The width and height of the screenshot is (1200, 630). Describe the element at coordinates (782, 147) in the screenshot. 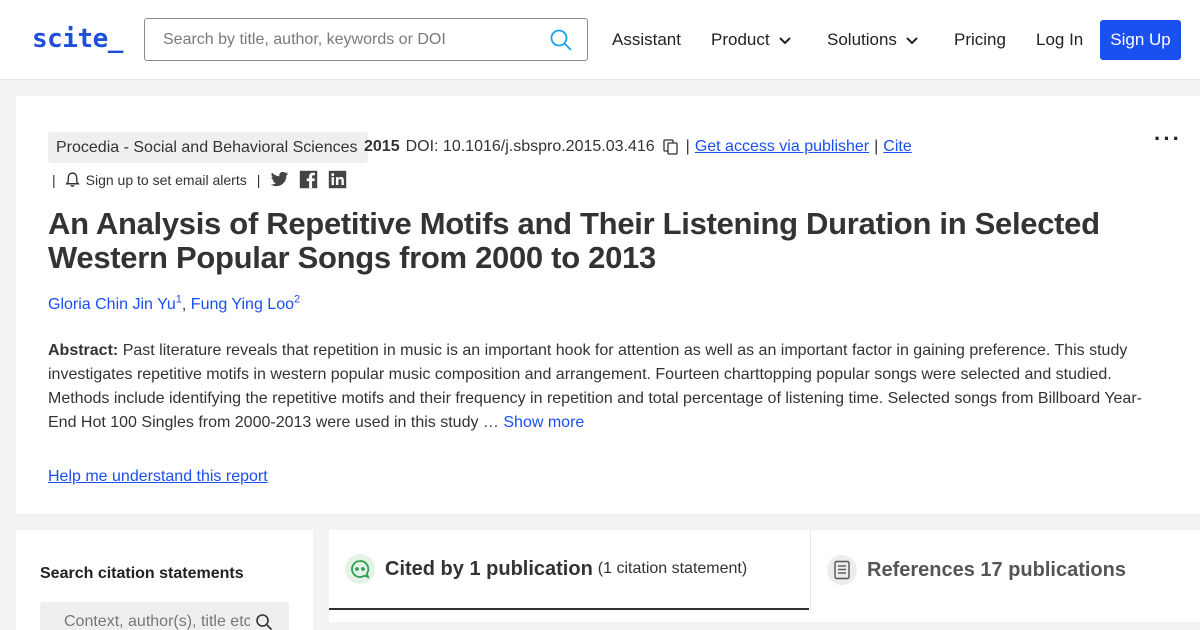

I see `get-access-link: Get access via publisher` at that location.